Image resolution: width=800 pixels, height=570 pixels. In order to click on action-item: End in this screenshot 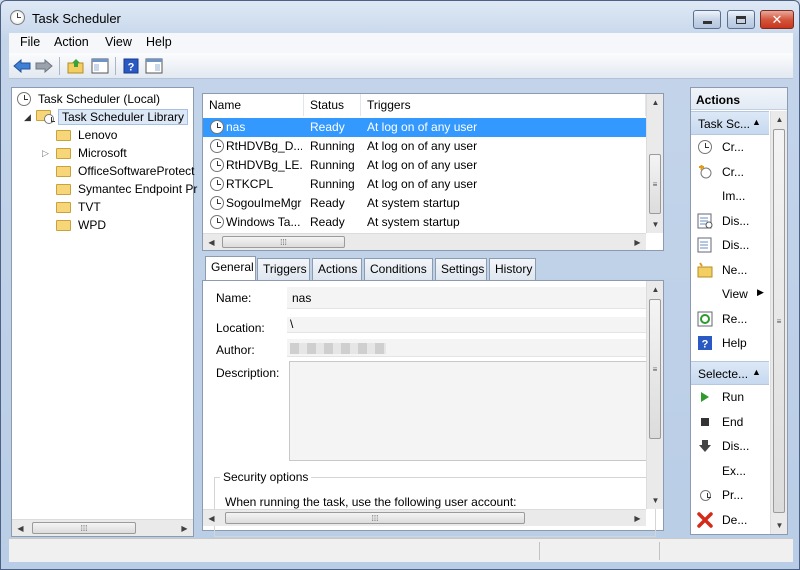, I will do `click(730, 422)`.